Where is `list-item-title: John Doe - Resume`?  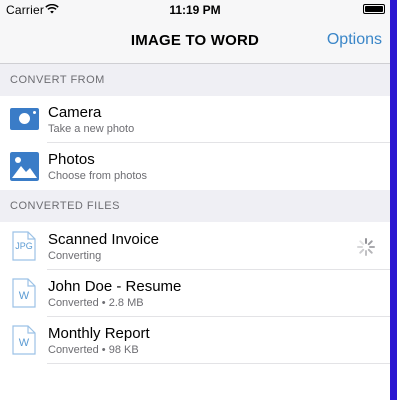
list-item-title: John Doe - Resume is located at coordinates (115, 286).